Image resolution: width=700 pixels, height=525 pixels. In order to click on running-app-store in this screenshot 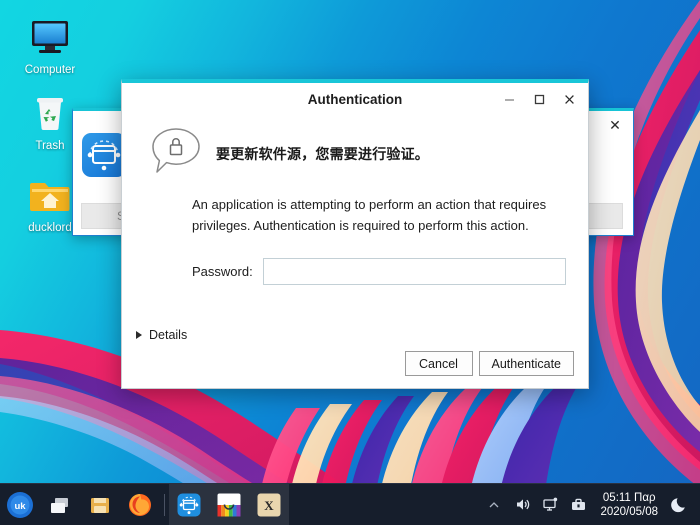, I will do `click(229, 504)`.